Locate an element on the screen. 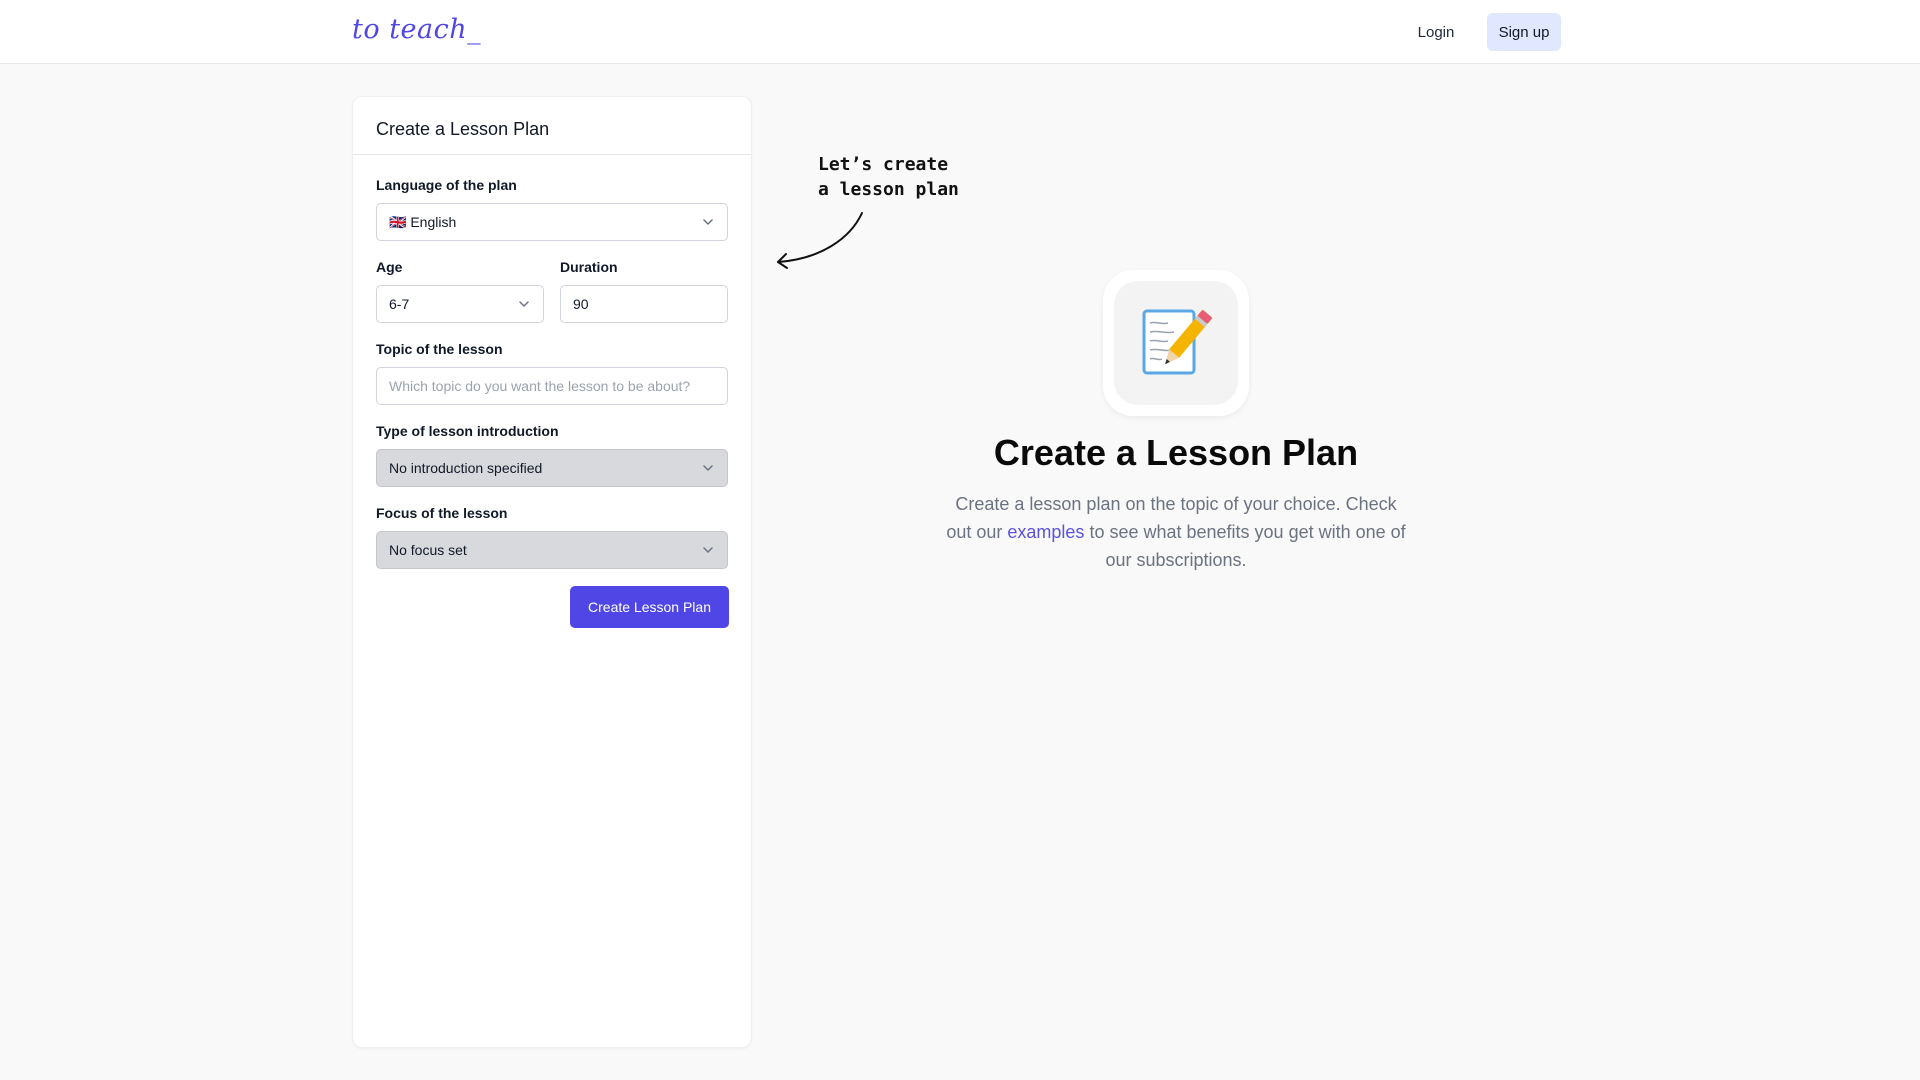 Image resolution: width=1920 pixels, height=1080 pixels. language-select-value: 🇬🇧 English is located at coordinates (423, 221).